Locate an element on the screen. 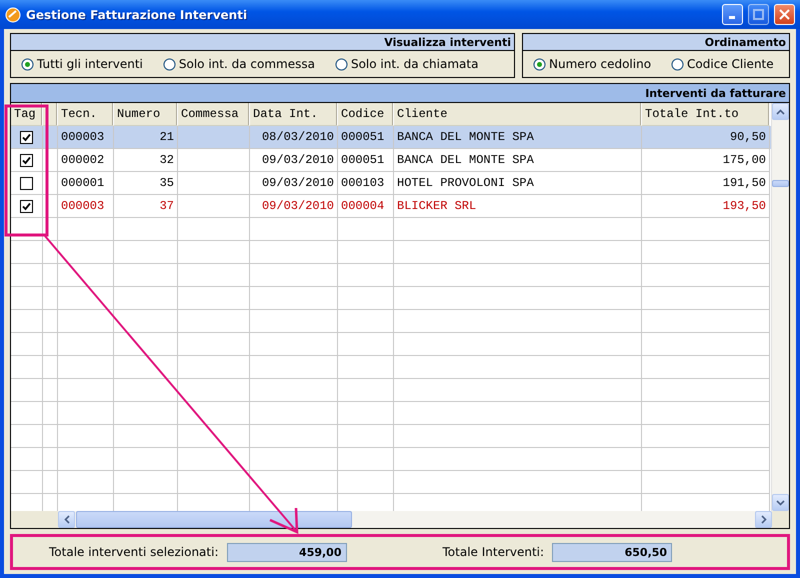  close-button is located at coordinates (784, 14).